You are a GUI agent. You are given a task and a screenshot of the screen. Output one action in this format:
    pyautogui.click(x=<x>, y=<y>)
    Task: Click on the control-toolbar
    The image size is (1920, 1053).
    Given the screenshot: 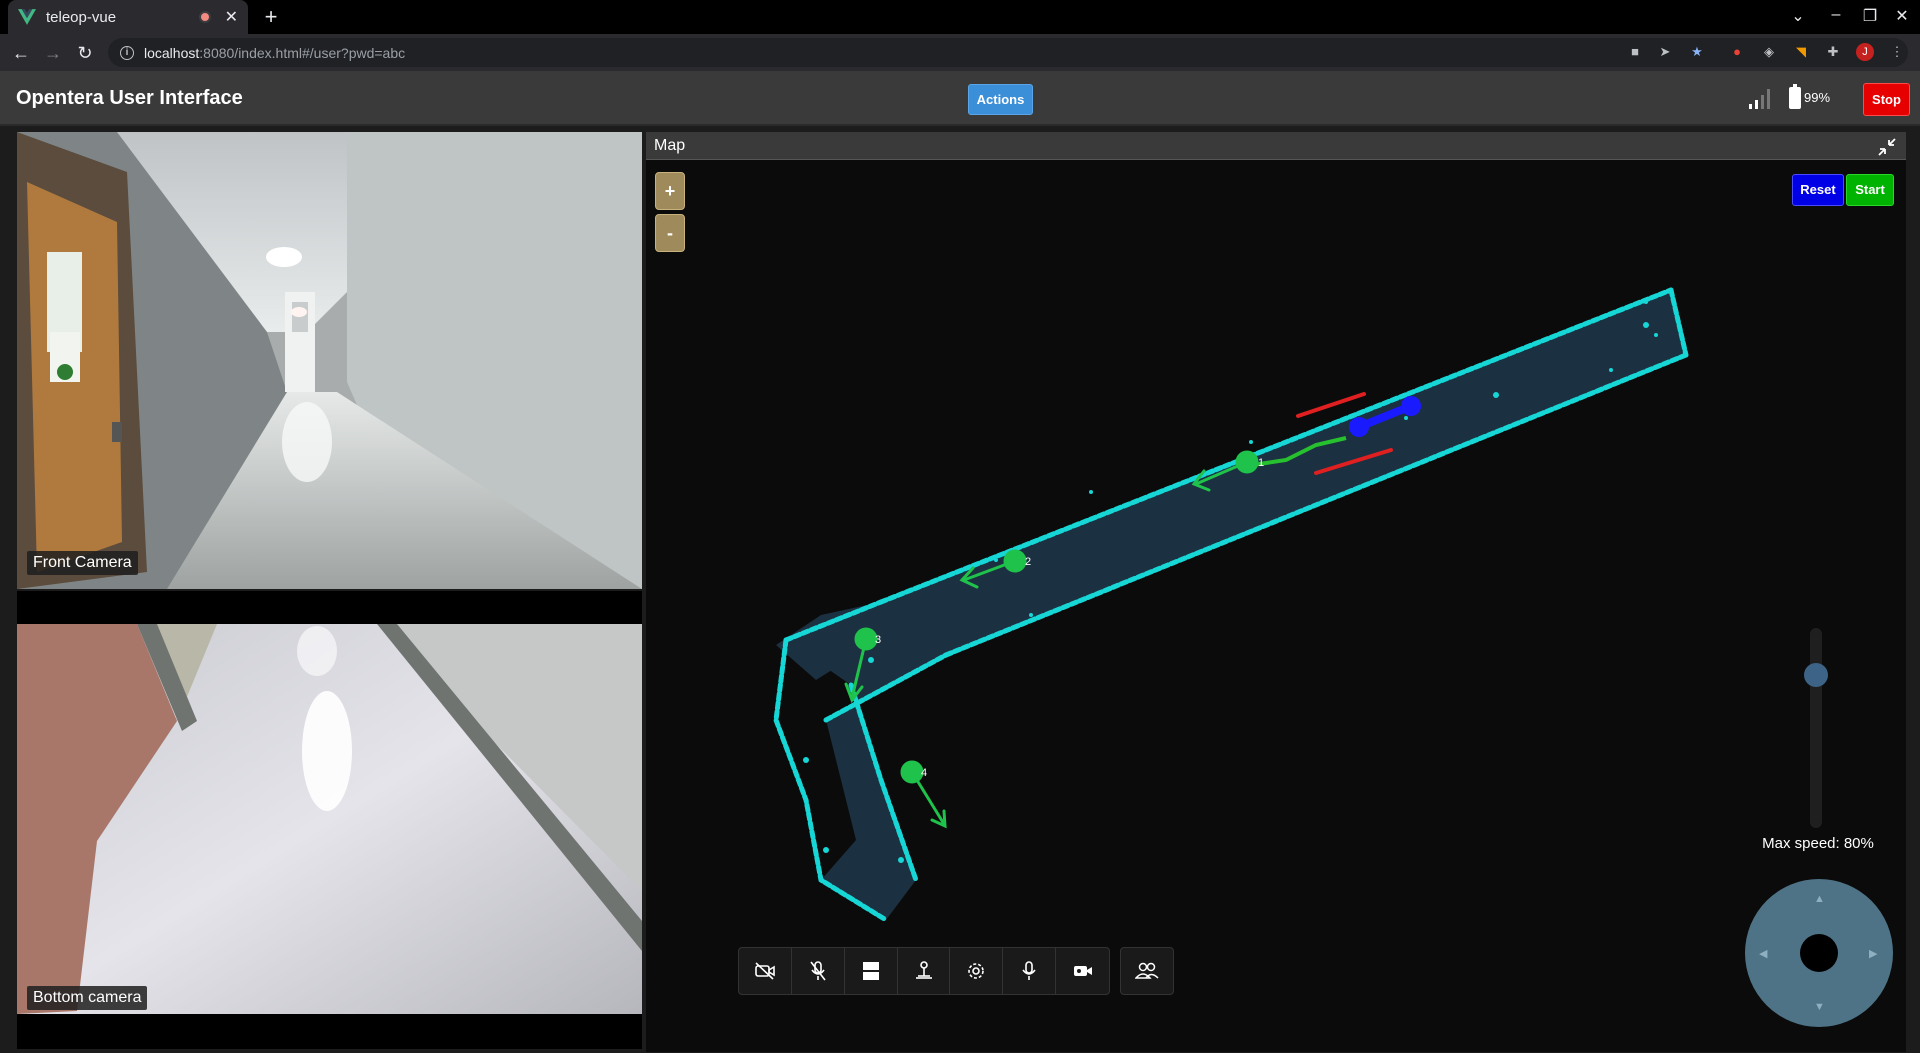 What is the action you would take?
    pyautogui.click(x=924, y=971)
    